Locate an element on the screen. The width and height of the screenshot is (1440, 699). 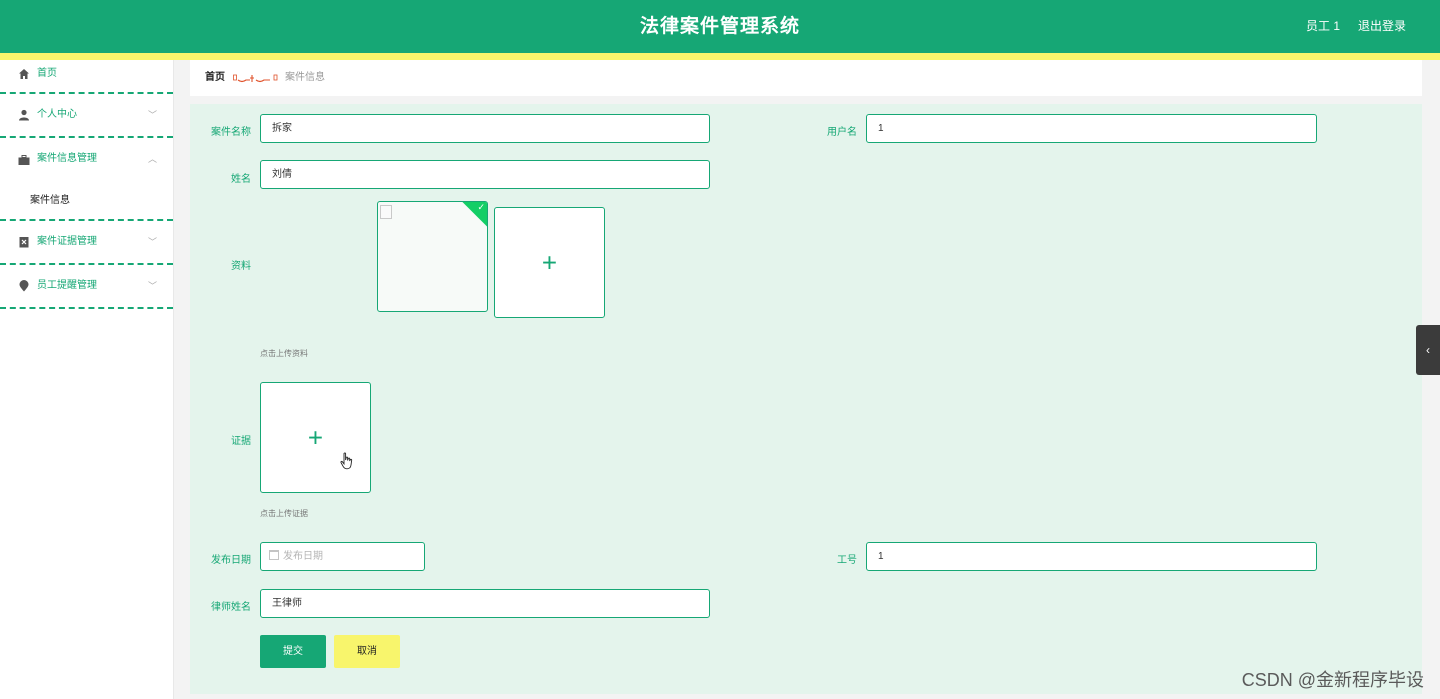
broken-image-icon is located at coordinates (386, 212).